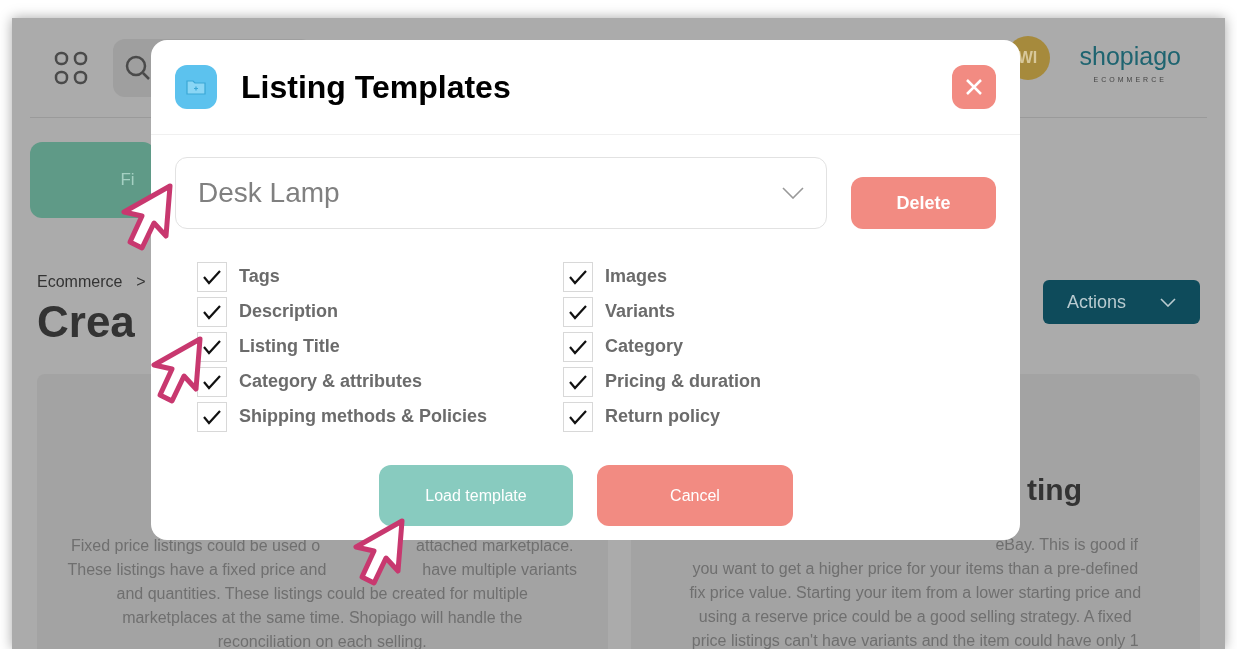 Image resolution: width=1237 pixels, height=649 pixels. Describe the element at coordinates (974, 87) in the screenshot. I see `close-icon` at that location.